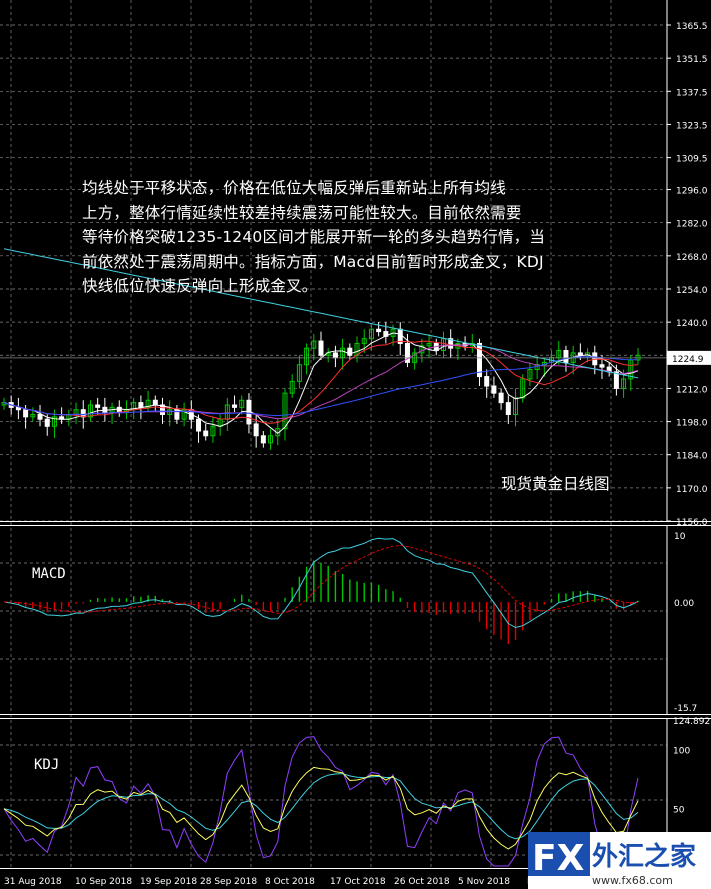 This screenshot has width=711, height=889. What do you see at coordinates (228, 882) in the screenshot?
I see `date-tick-label: 28 Sep 2018` at bounding box center [228, 882].